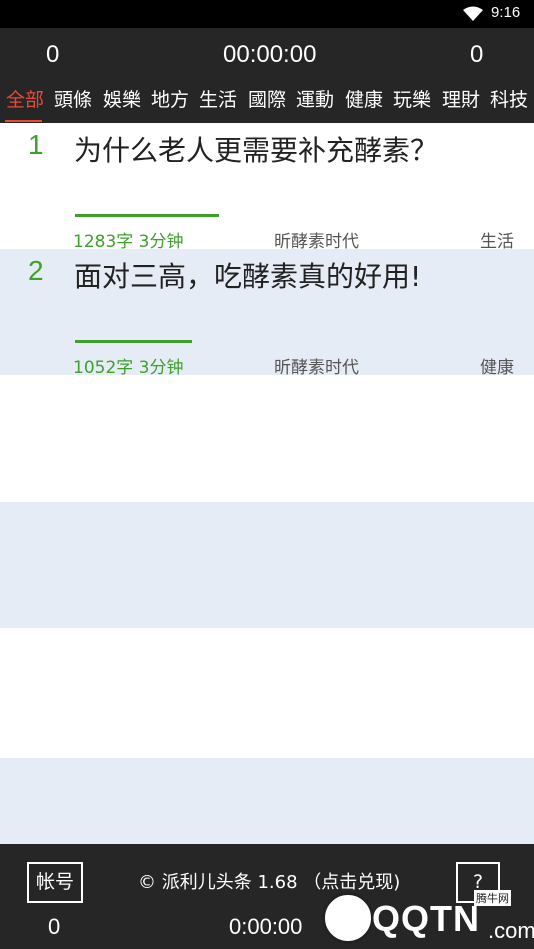  What do you see at coordinates (73, 98) in the screenshot?
I see `tab-headlines: 頭條` at bounding box center [73, 98].